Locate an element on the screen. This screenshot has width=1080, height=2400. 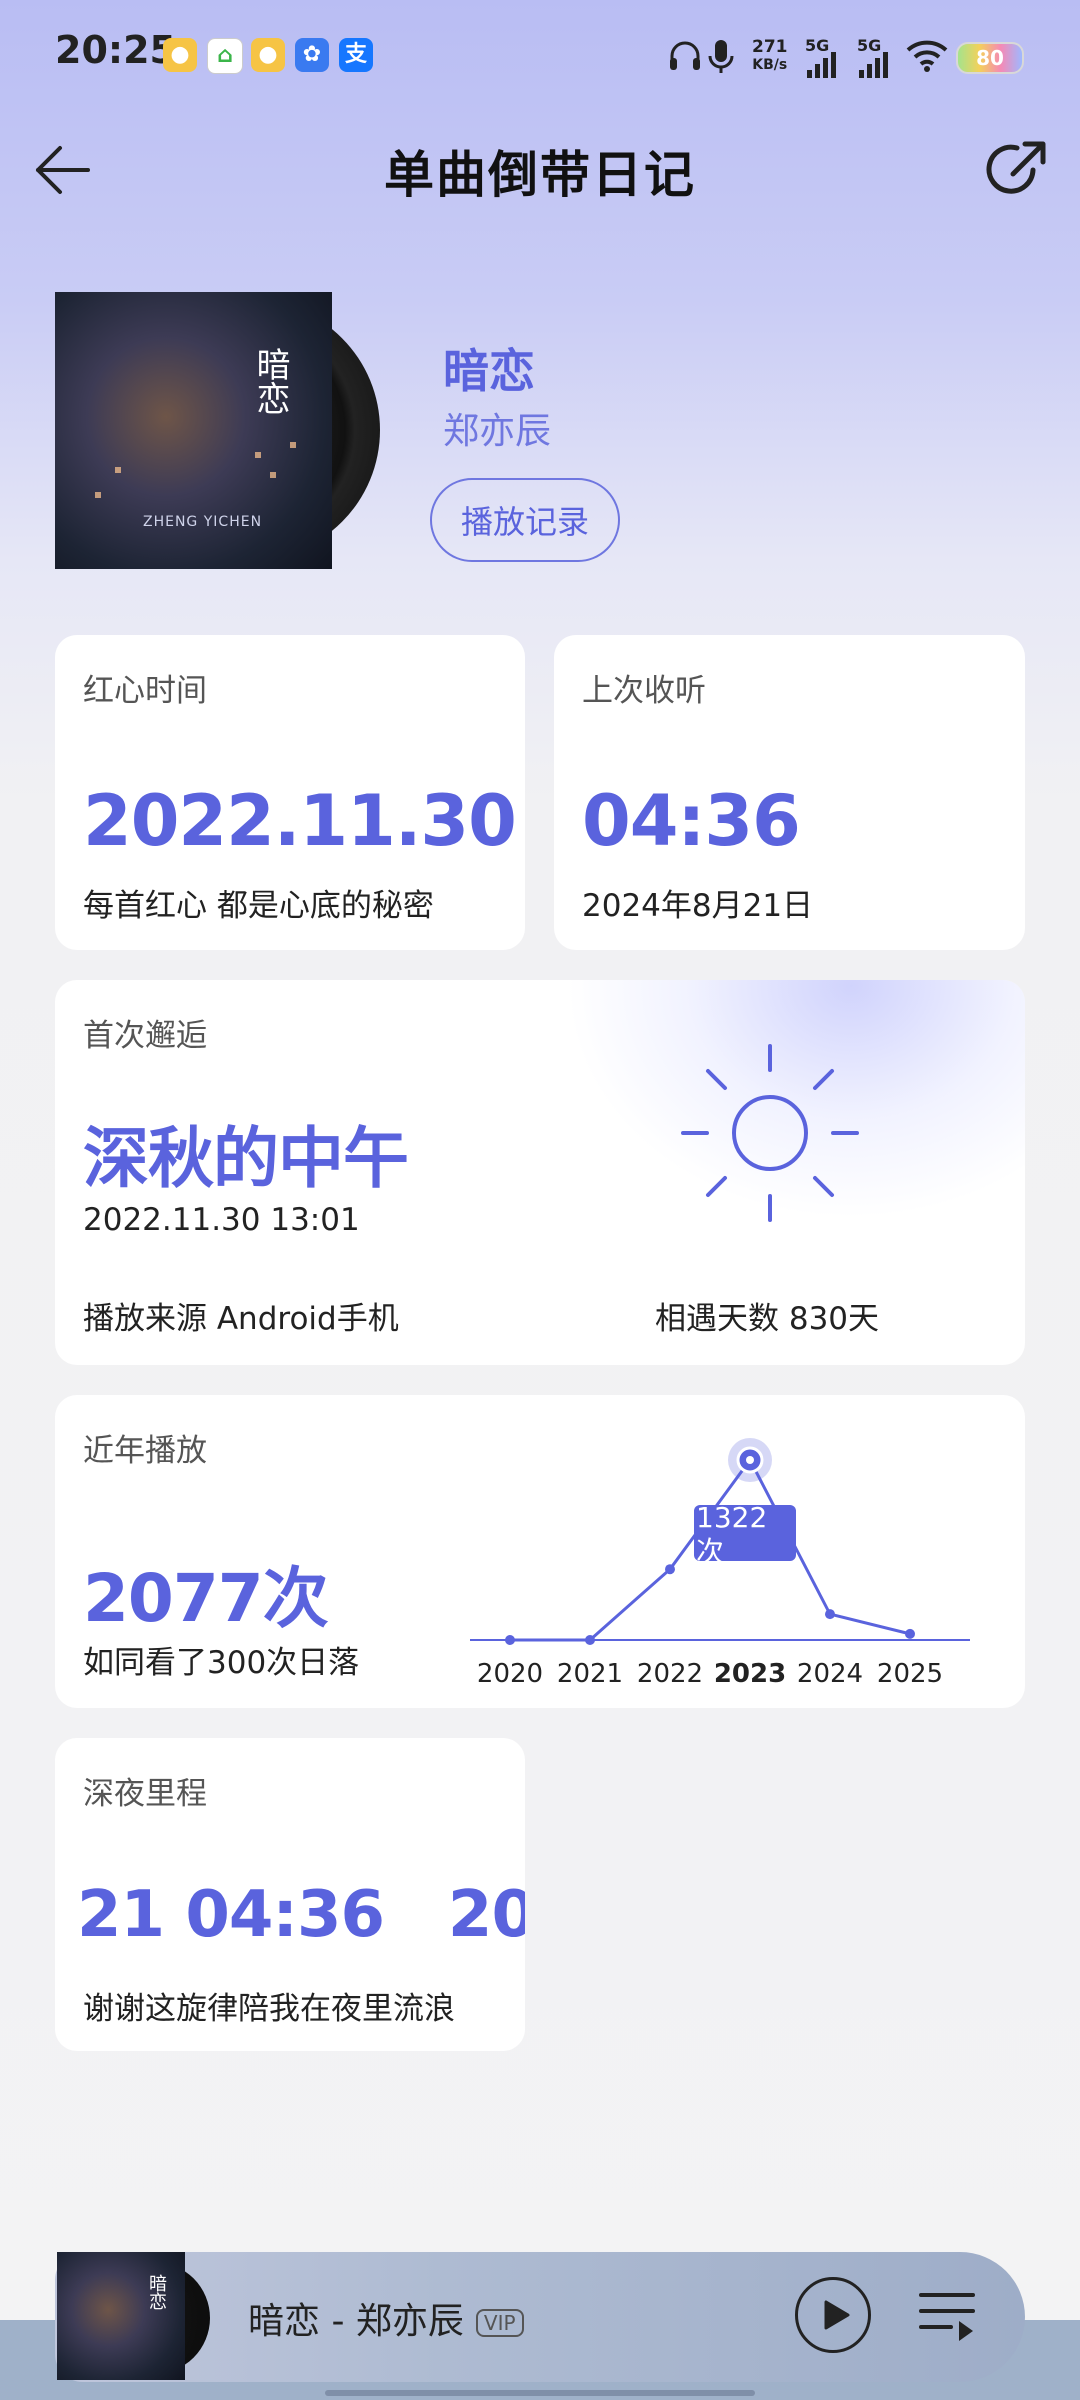
playlist-icon is located at coordinates (947, 2315).